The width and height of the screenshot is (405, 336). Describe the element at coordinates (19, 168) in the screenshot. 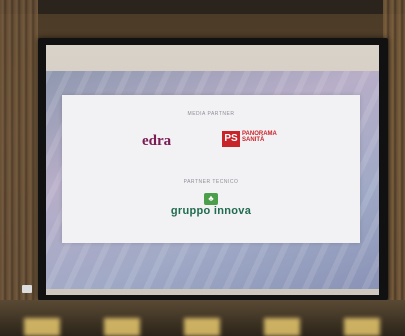

I see `wood-wall-left` at that location.